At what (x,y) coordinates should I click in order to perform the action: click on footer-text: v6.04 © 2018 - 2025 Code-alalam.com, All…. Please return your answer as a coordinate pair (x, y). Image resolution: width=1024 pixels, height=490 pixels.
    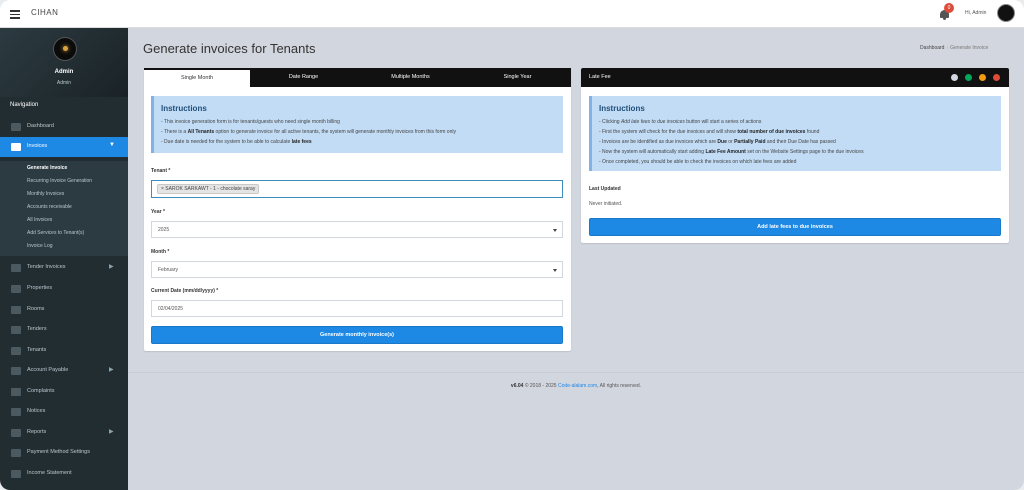
    Looking at the image, I should click on (576, 386).